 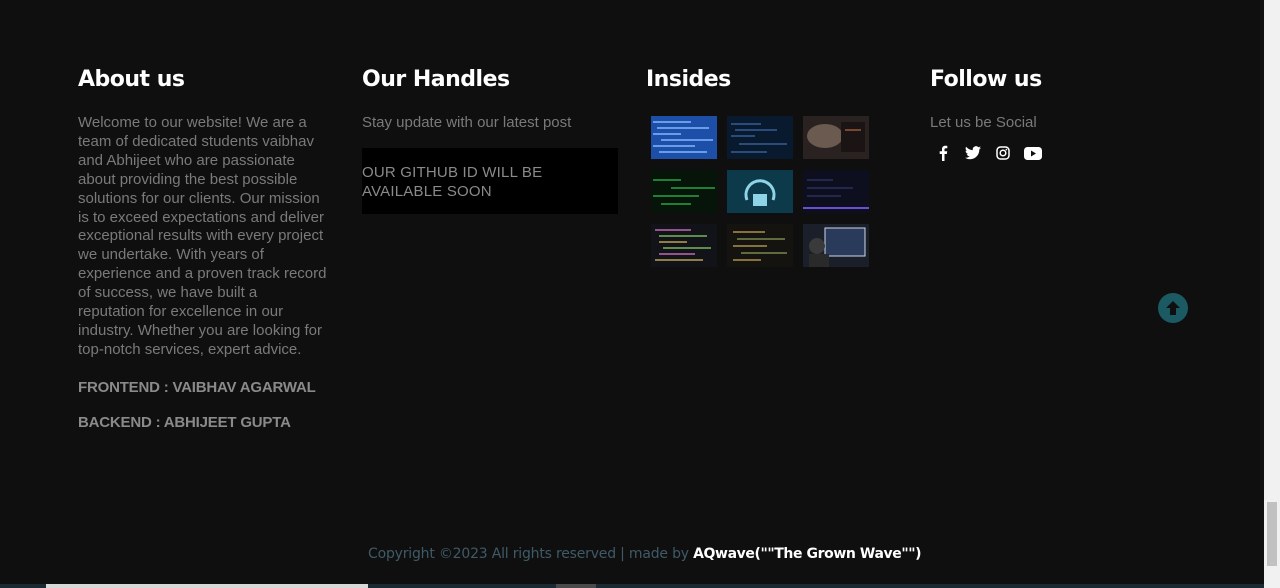 What do you see at coordinates (1272, 534) in the screenshot?
I see `scrollbar-thumb` at bounding box center [1272, 534].